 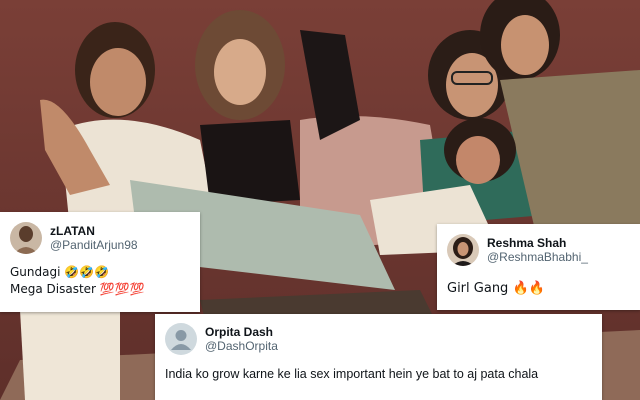 I want to click on tweet-text: Gundagi 🤣🤣🤣 Mega Disaster 💯💯💯, so click(x=100, y=281).